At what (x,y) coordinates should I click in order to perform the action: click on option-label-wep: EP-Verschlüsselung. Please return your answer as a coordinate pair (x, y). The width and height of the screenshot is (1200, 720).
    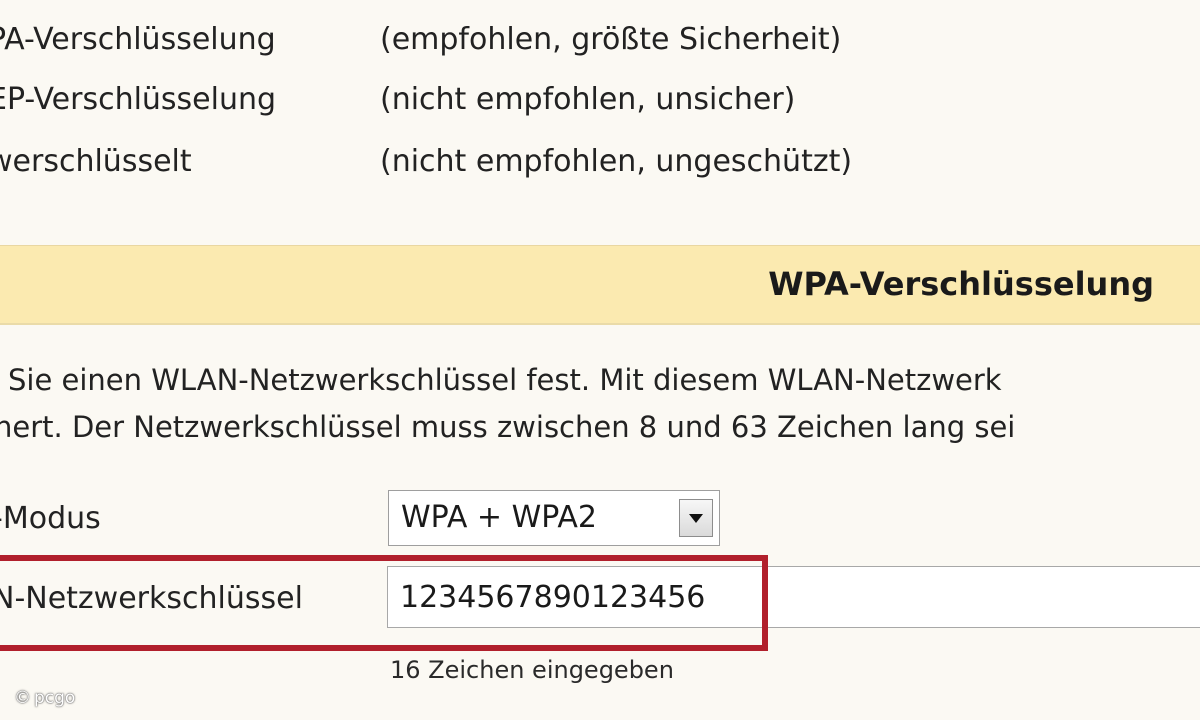
    Looking at the image, I should click on (138, 99).